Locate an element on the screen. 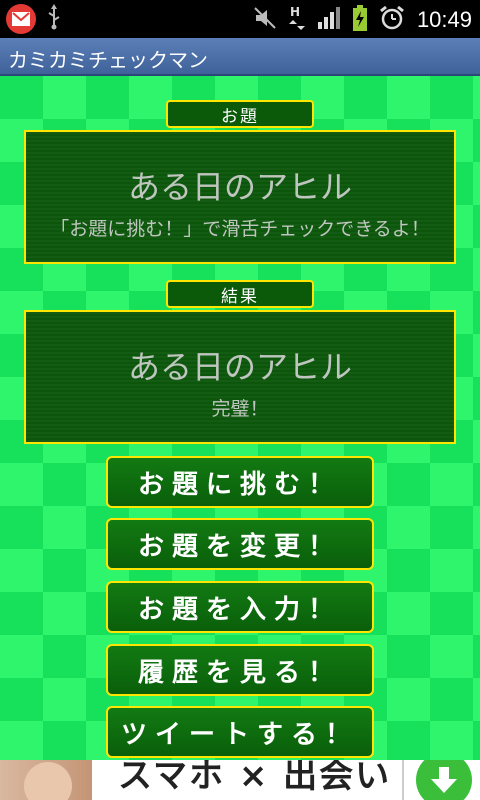 This screenshot has height=800, width=480. result-verdict: 完璧！ is located at coordinates (240, 409).